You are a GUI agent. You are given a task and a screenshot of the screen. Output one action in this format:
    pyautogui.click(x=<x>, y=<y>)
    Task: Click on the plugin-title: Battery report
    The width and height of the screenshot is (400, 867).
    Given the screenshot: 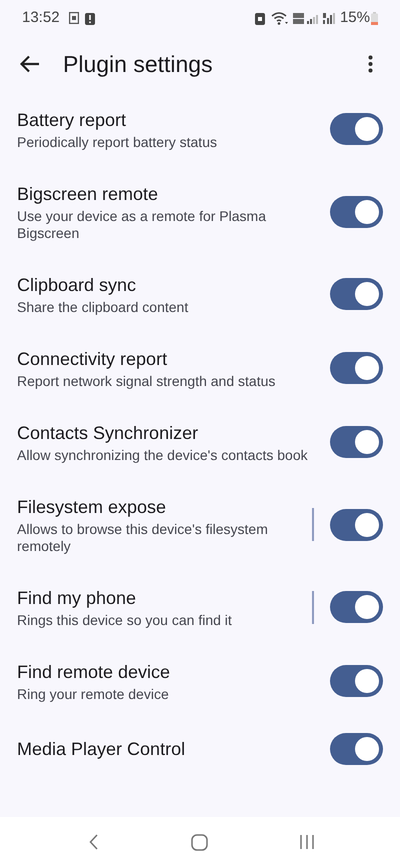 What is the action you would take?
    pyautogui.click(x=72, y=120)
    